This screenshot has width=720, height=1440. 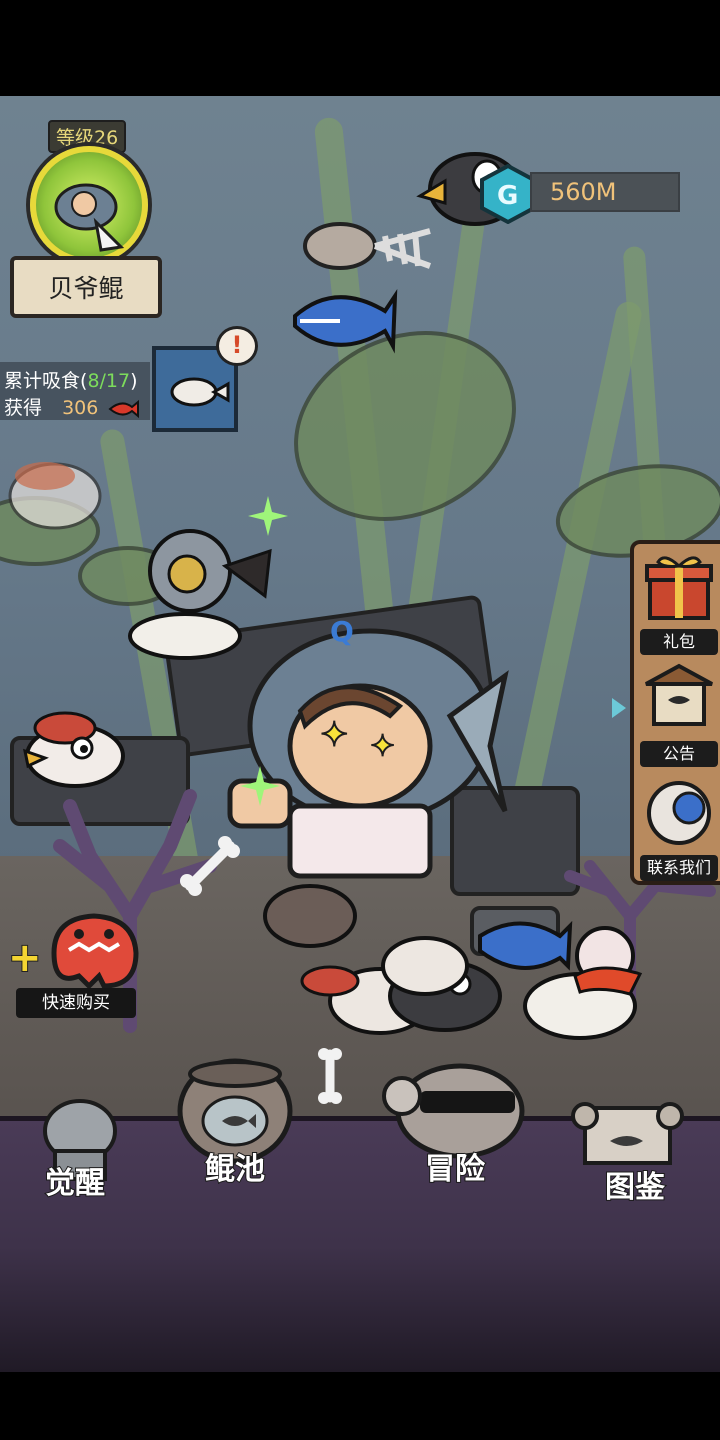 What do you see at coordinates (679, 588) in the screenshot?
I see `gift-box-icon` at bounding box center [679, 588].